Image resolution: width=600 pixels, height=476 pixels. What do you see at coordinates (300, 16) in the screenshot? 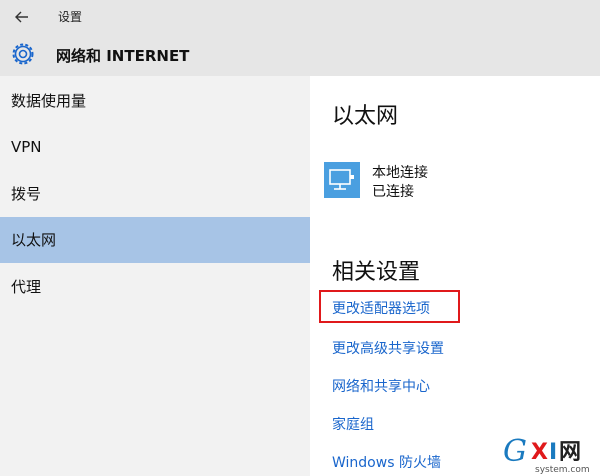
I see `title-bar: 设置` at bounding box center [300, 16].